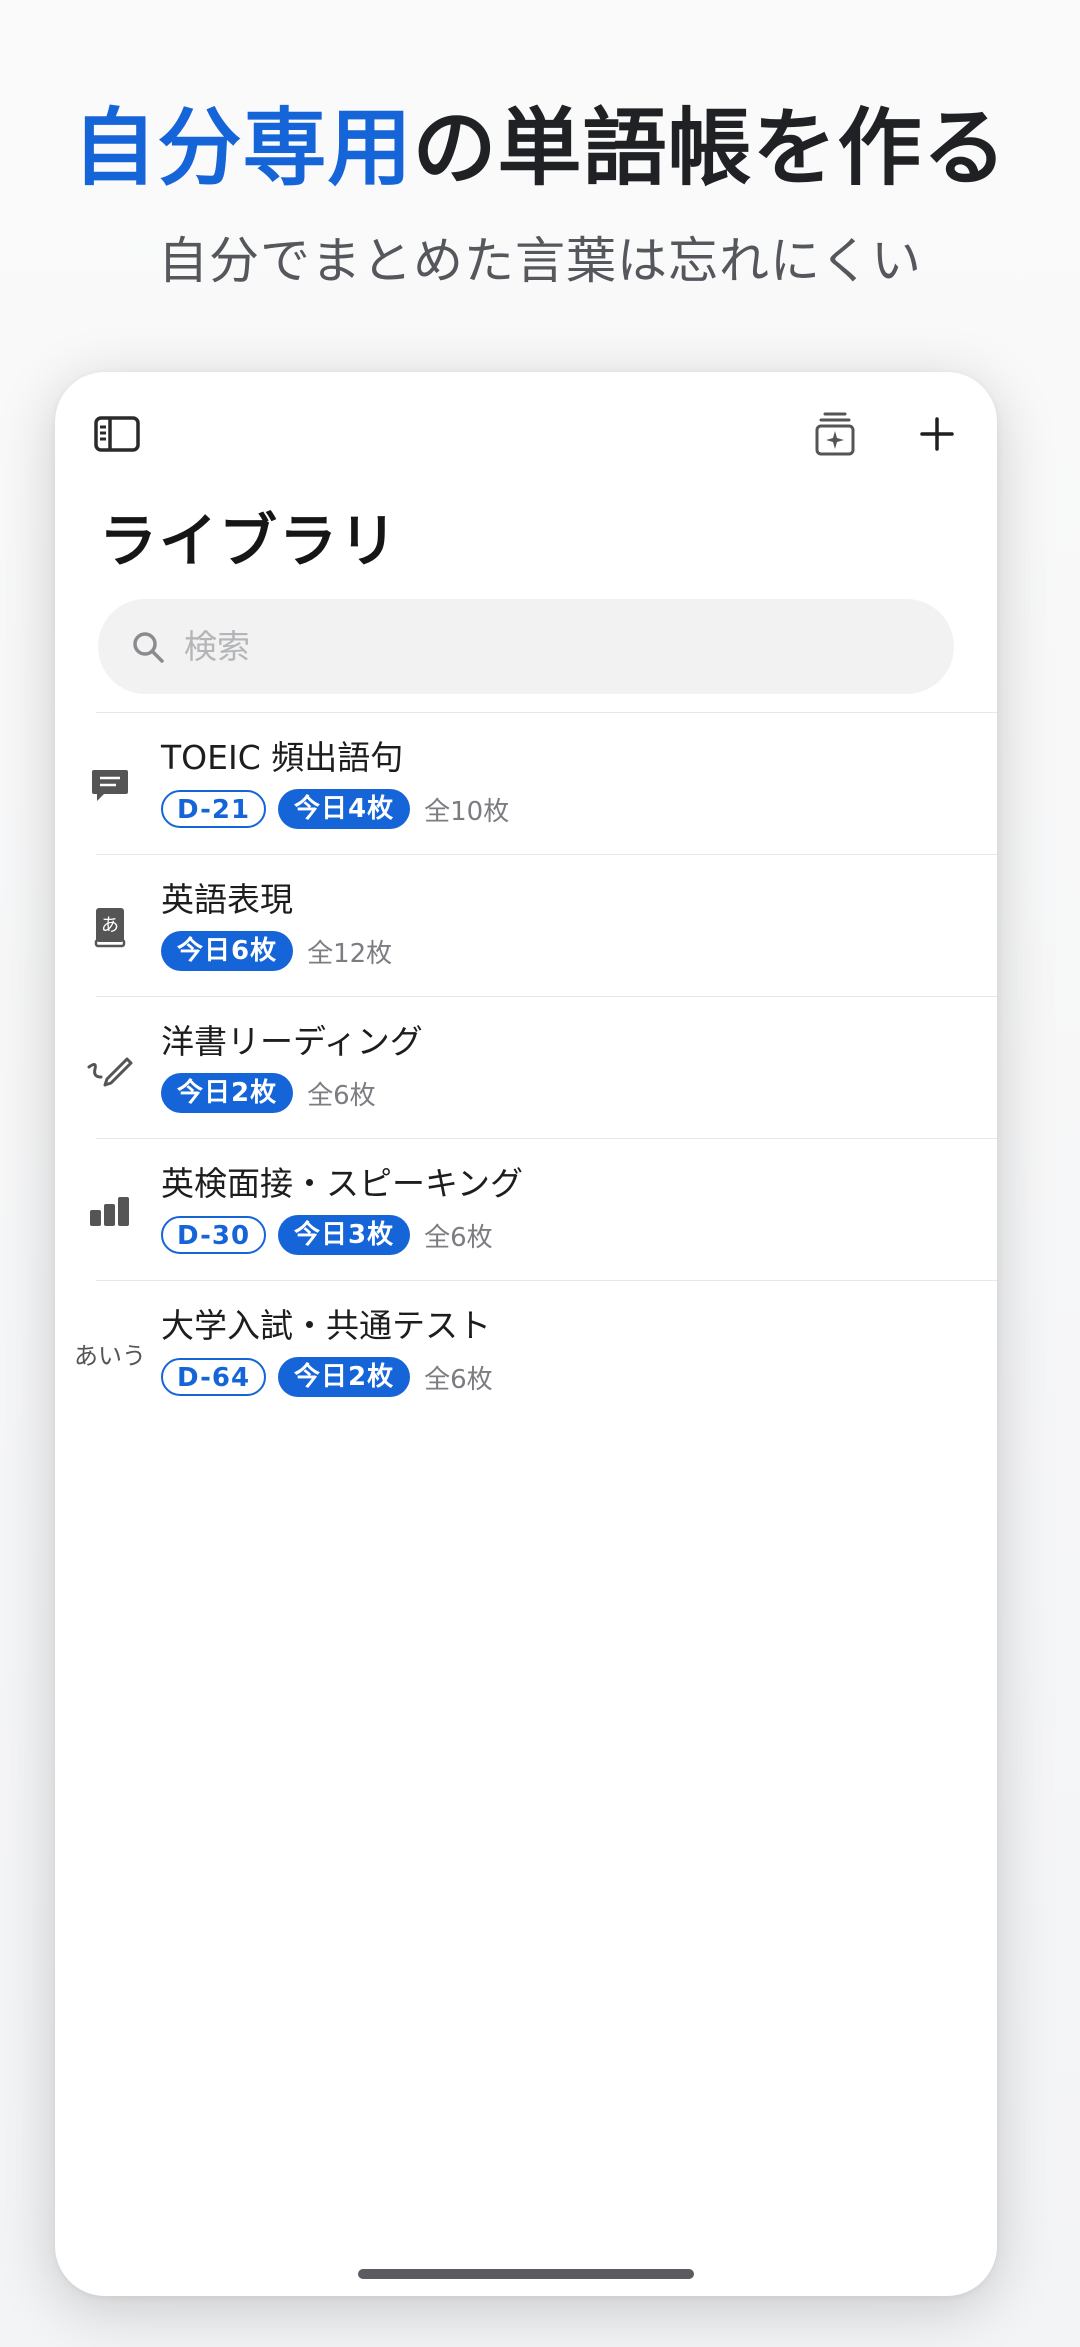 This screenshot has height=2347, width=1080. Describe the element at coordinates (710, 148) in the screenshot. I see `promo-title-rest: の単語帳を作る` at that location.